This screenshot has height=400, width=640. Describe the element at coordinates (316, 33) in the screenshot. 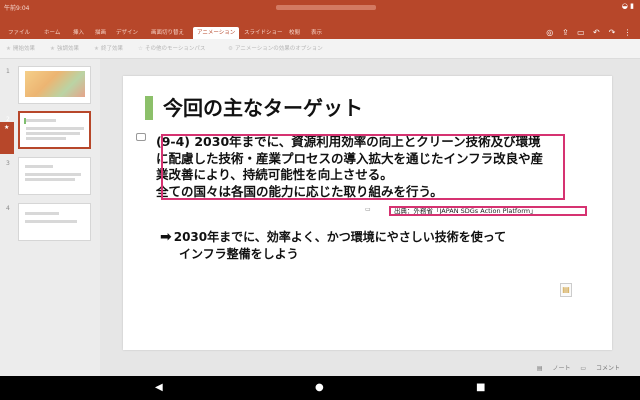

I see `tab-view: 表示` at that location.